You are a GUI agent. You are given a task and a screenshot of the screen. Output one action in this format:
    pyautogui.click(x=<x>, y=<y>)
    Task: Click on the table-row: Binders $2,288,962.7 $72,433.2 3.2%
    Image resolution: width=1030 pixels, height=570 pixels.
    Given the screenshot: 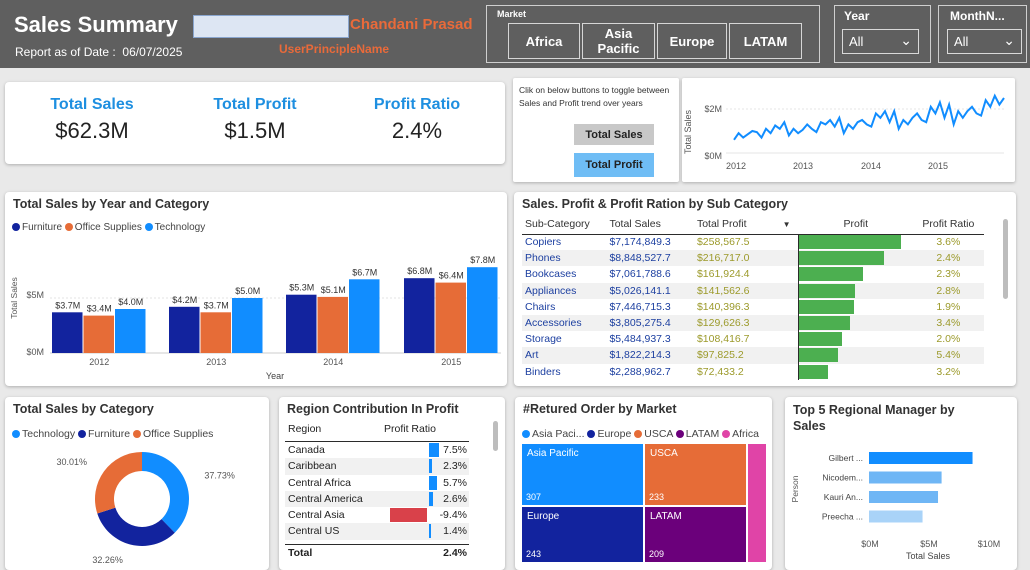 What is the action you would take?
    pyautogui.click(x=753, y=371)
    